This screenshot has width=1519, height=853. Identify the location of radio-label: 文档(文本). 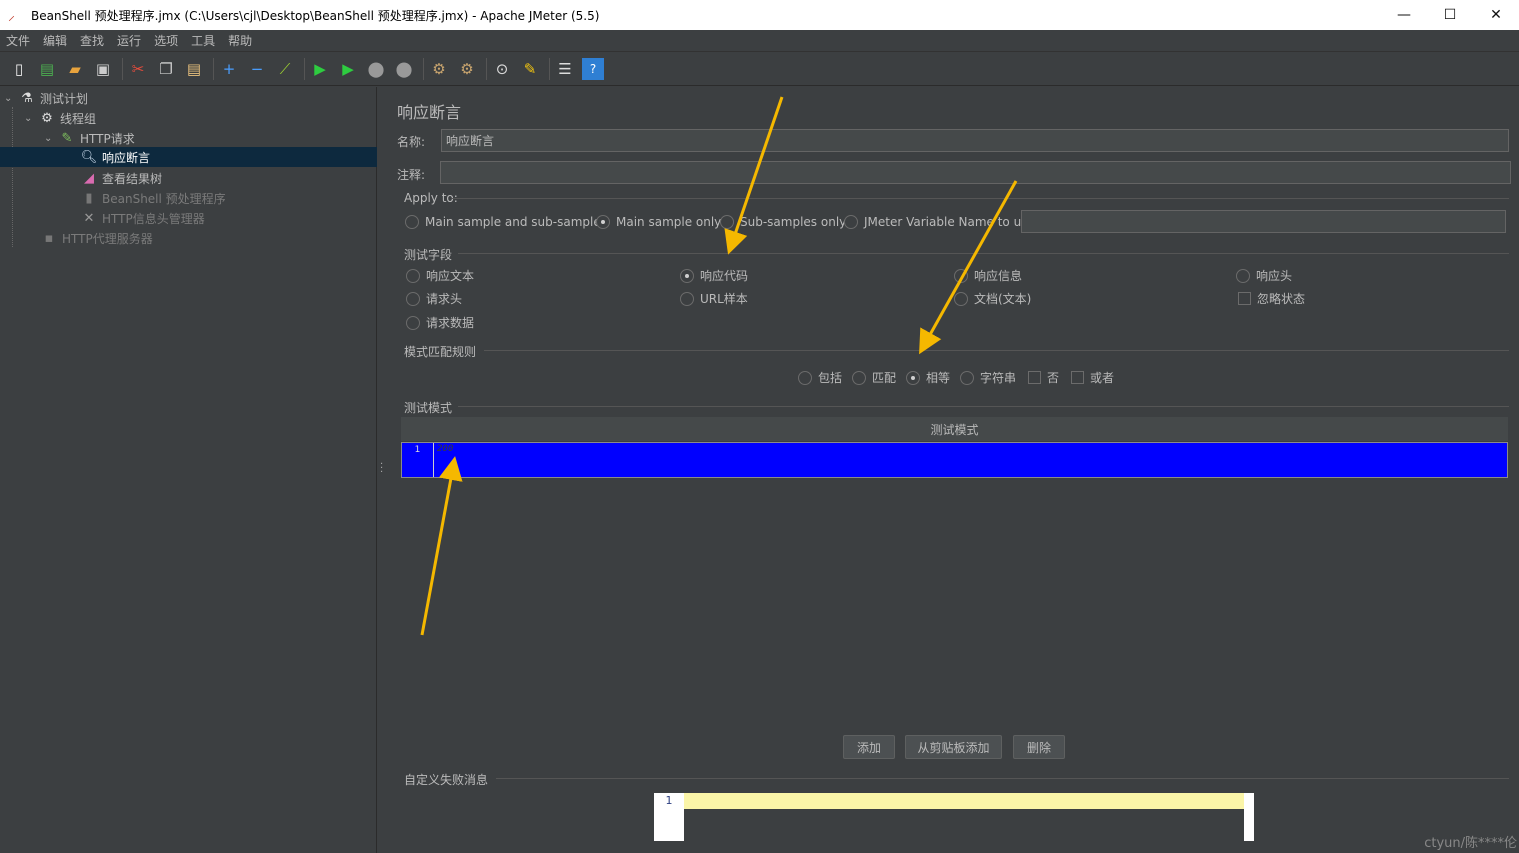
(1003, 299).